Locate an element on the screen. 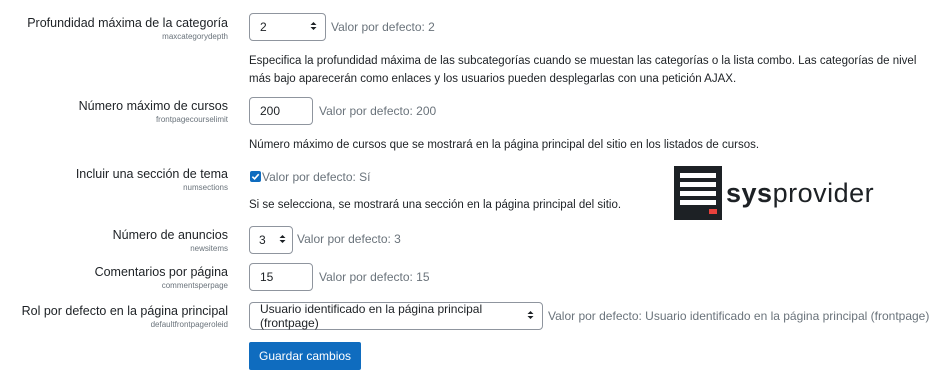 This screenshot has height=377, width=950. setting-label: Número máximo de cursos is located at coordinates (153, 106).